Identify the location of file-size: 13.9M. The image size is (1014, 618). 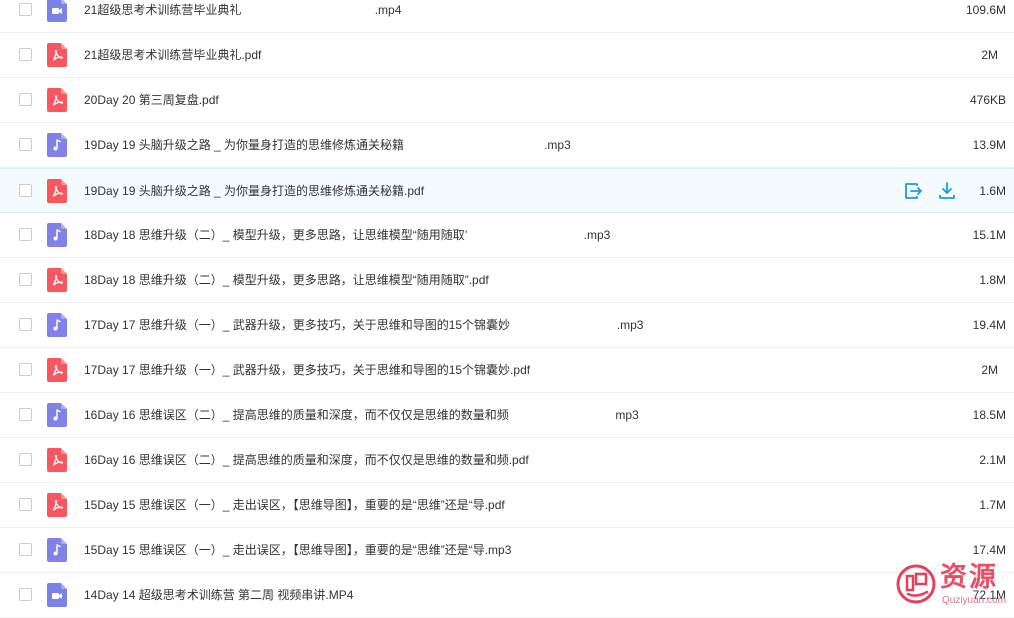
(989, 145).